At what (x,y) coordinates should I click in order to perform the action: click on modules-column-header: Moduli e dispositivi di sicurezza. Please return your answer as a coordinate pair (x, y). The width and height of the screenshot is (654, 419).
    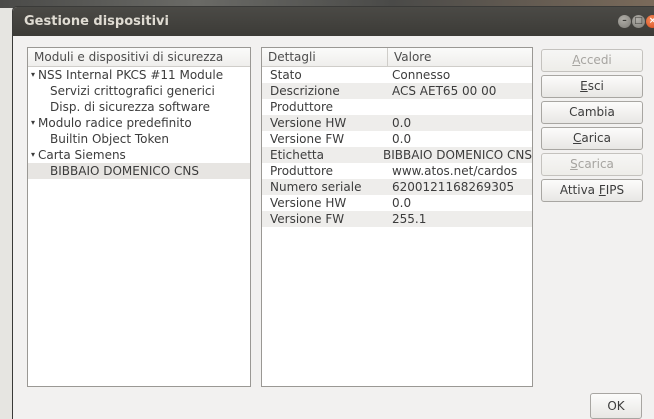
    Looking at the image, I should click on (125, 57).